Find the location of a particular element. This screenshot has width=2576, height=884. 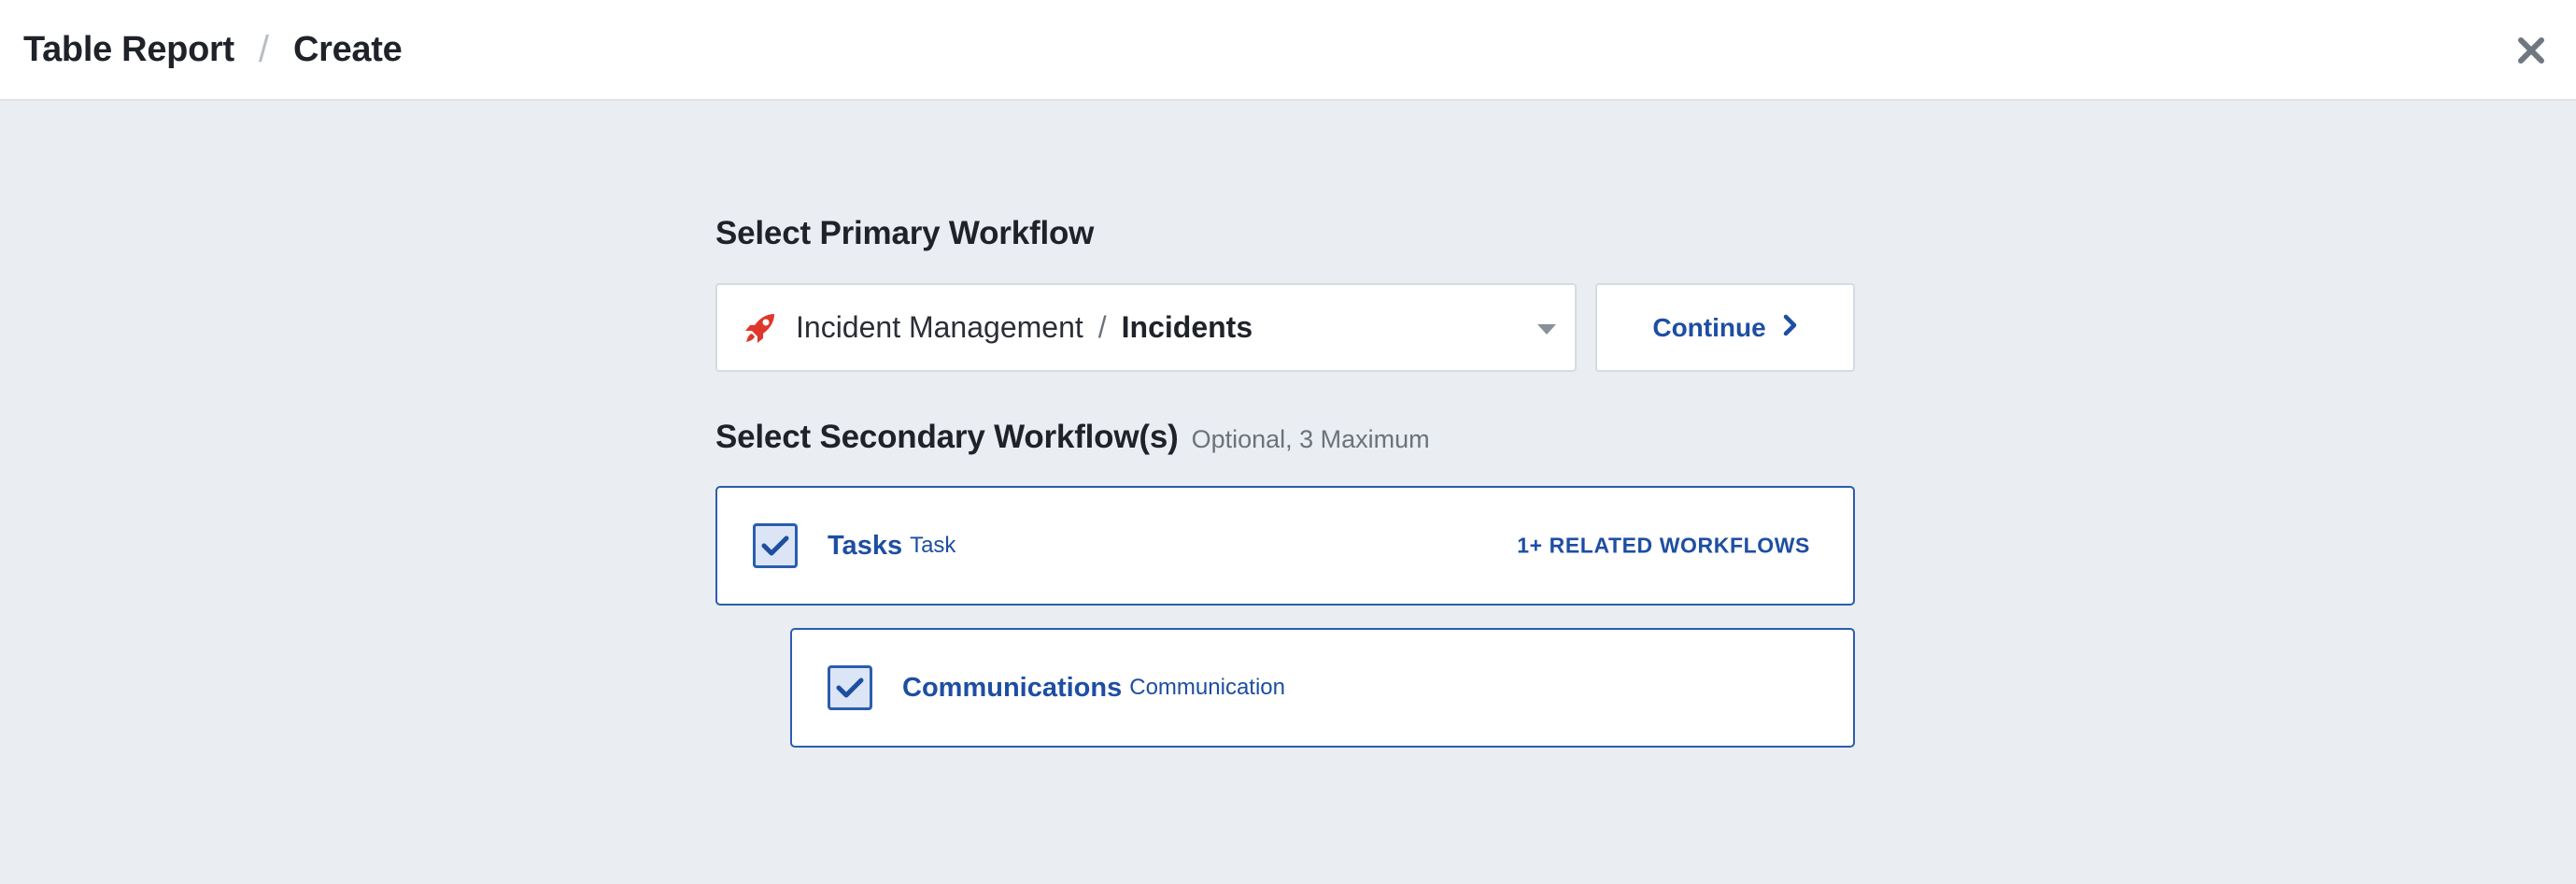

caret-down-icon is located at coordinates (1546, 330).